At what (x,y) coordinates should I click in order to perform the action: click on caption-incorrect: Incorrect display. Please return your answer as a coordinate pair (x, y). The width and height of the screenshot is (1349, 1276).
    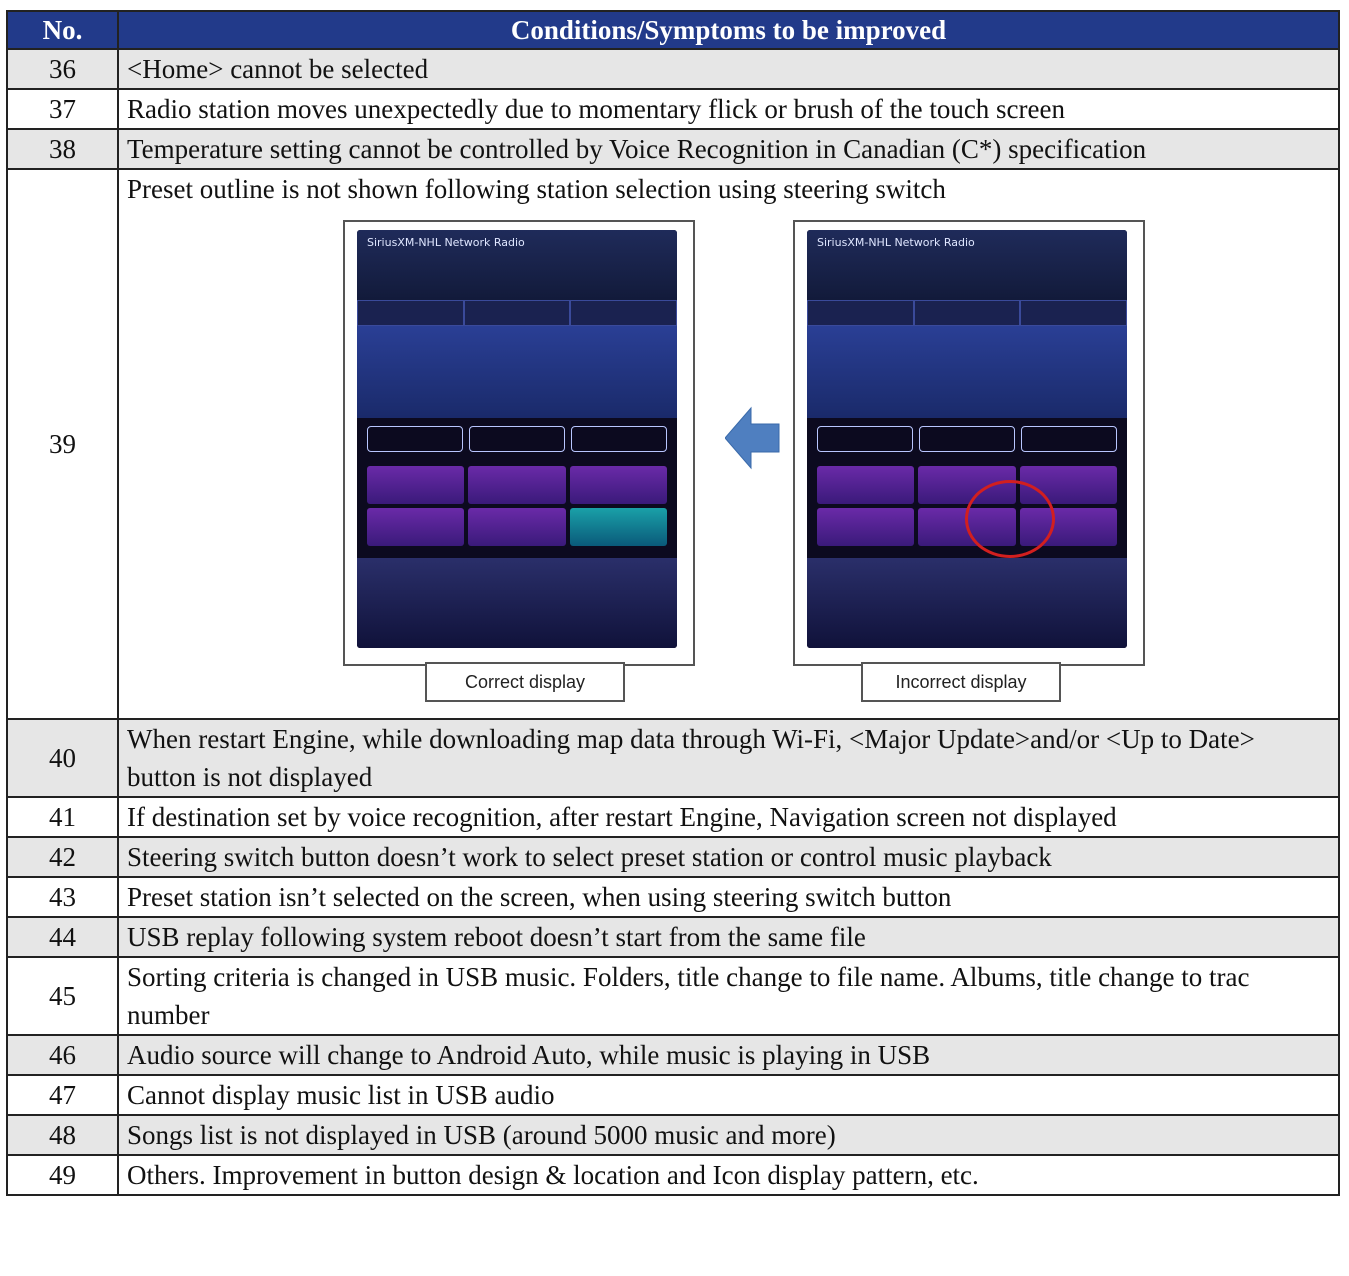
    Looking at the image, I should click on (961, 682).